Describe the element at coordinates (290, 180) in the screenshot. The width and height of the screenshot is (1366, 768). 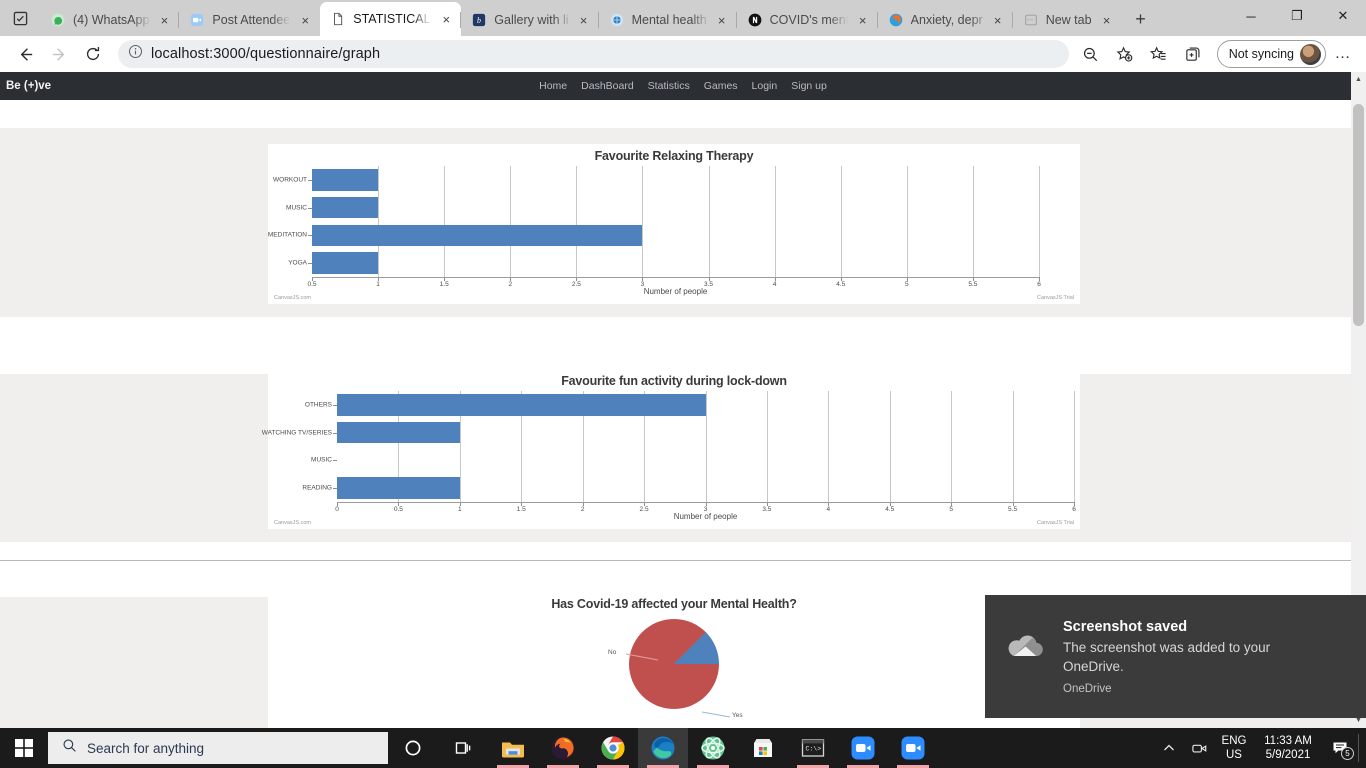
I see `y-axis-category-label: WORKOUT` at that location.